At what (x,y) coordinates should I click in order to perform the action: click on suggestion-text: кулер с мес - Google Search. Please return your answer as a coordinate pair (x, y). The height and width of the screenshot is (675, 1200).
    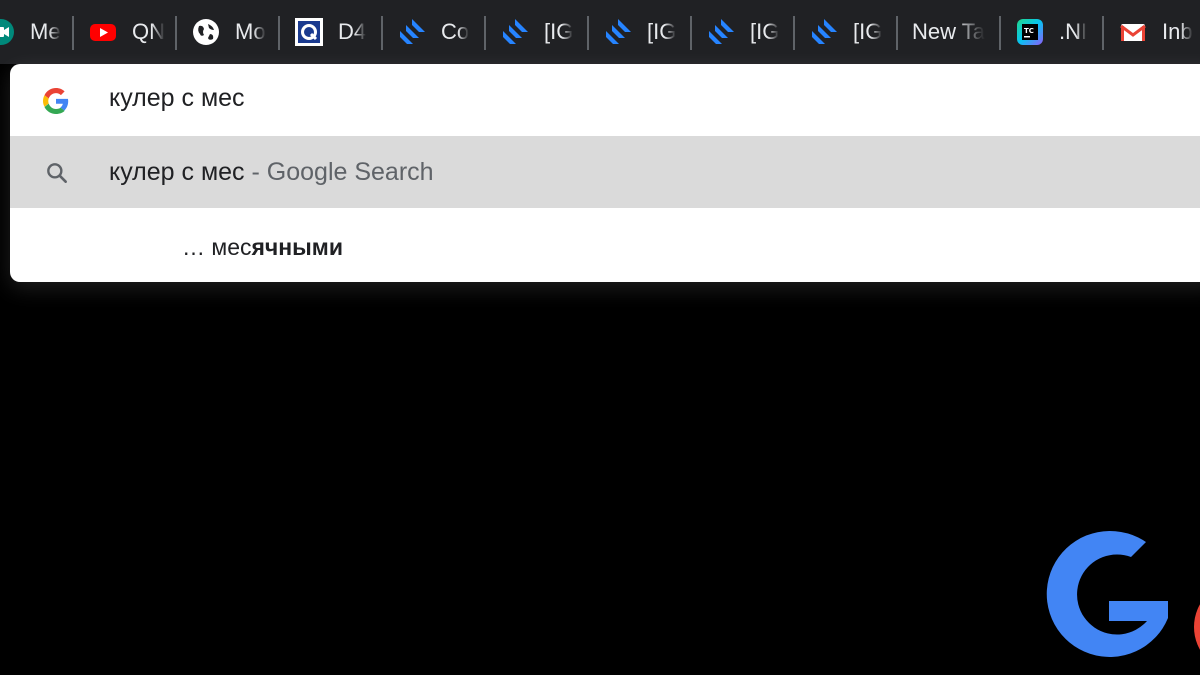
    Looking at the image, I should click on (271, 172).